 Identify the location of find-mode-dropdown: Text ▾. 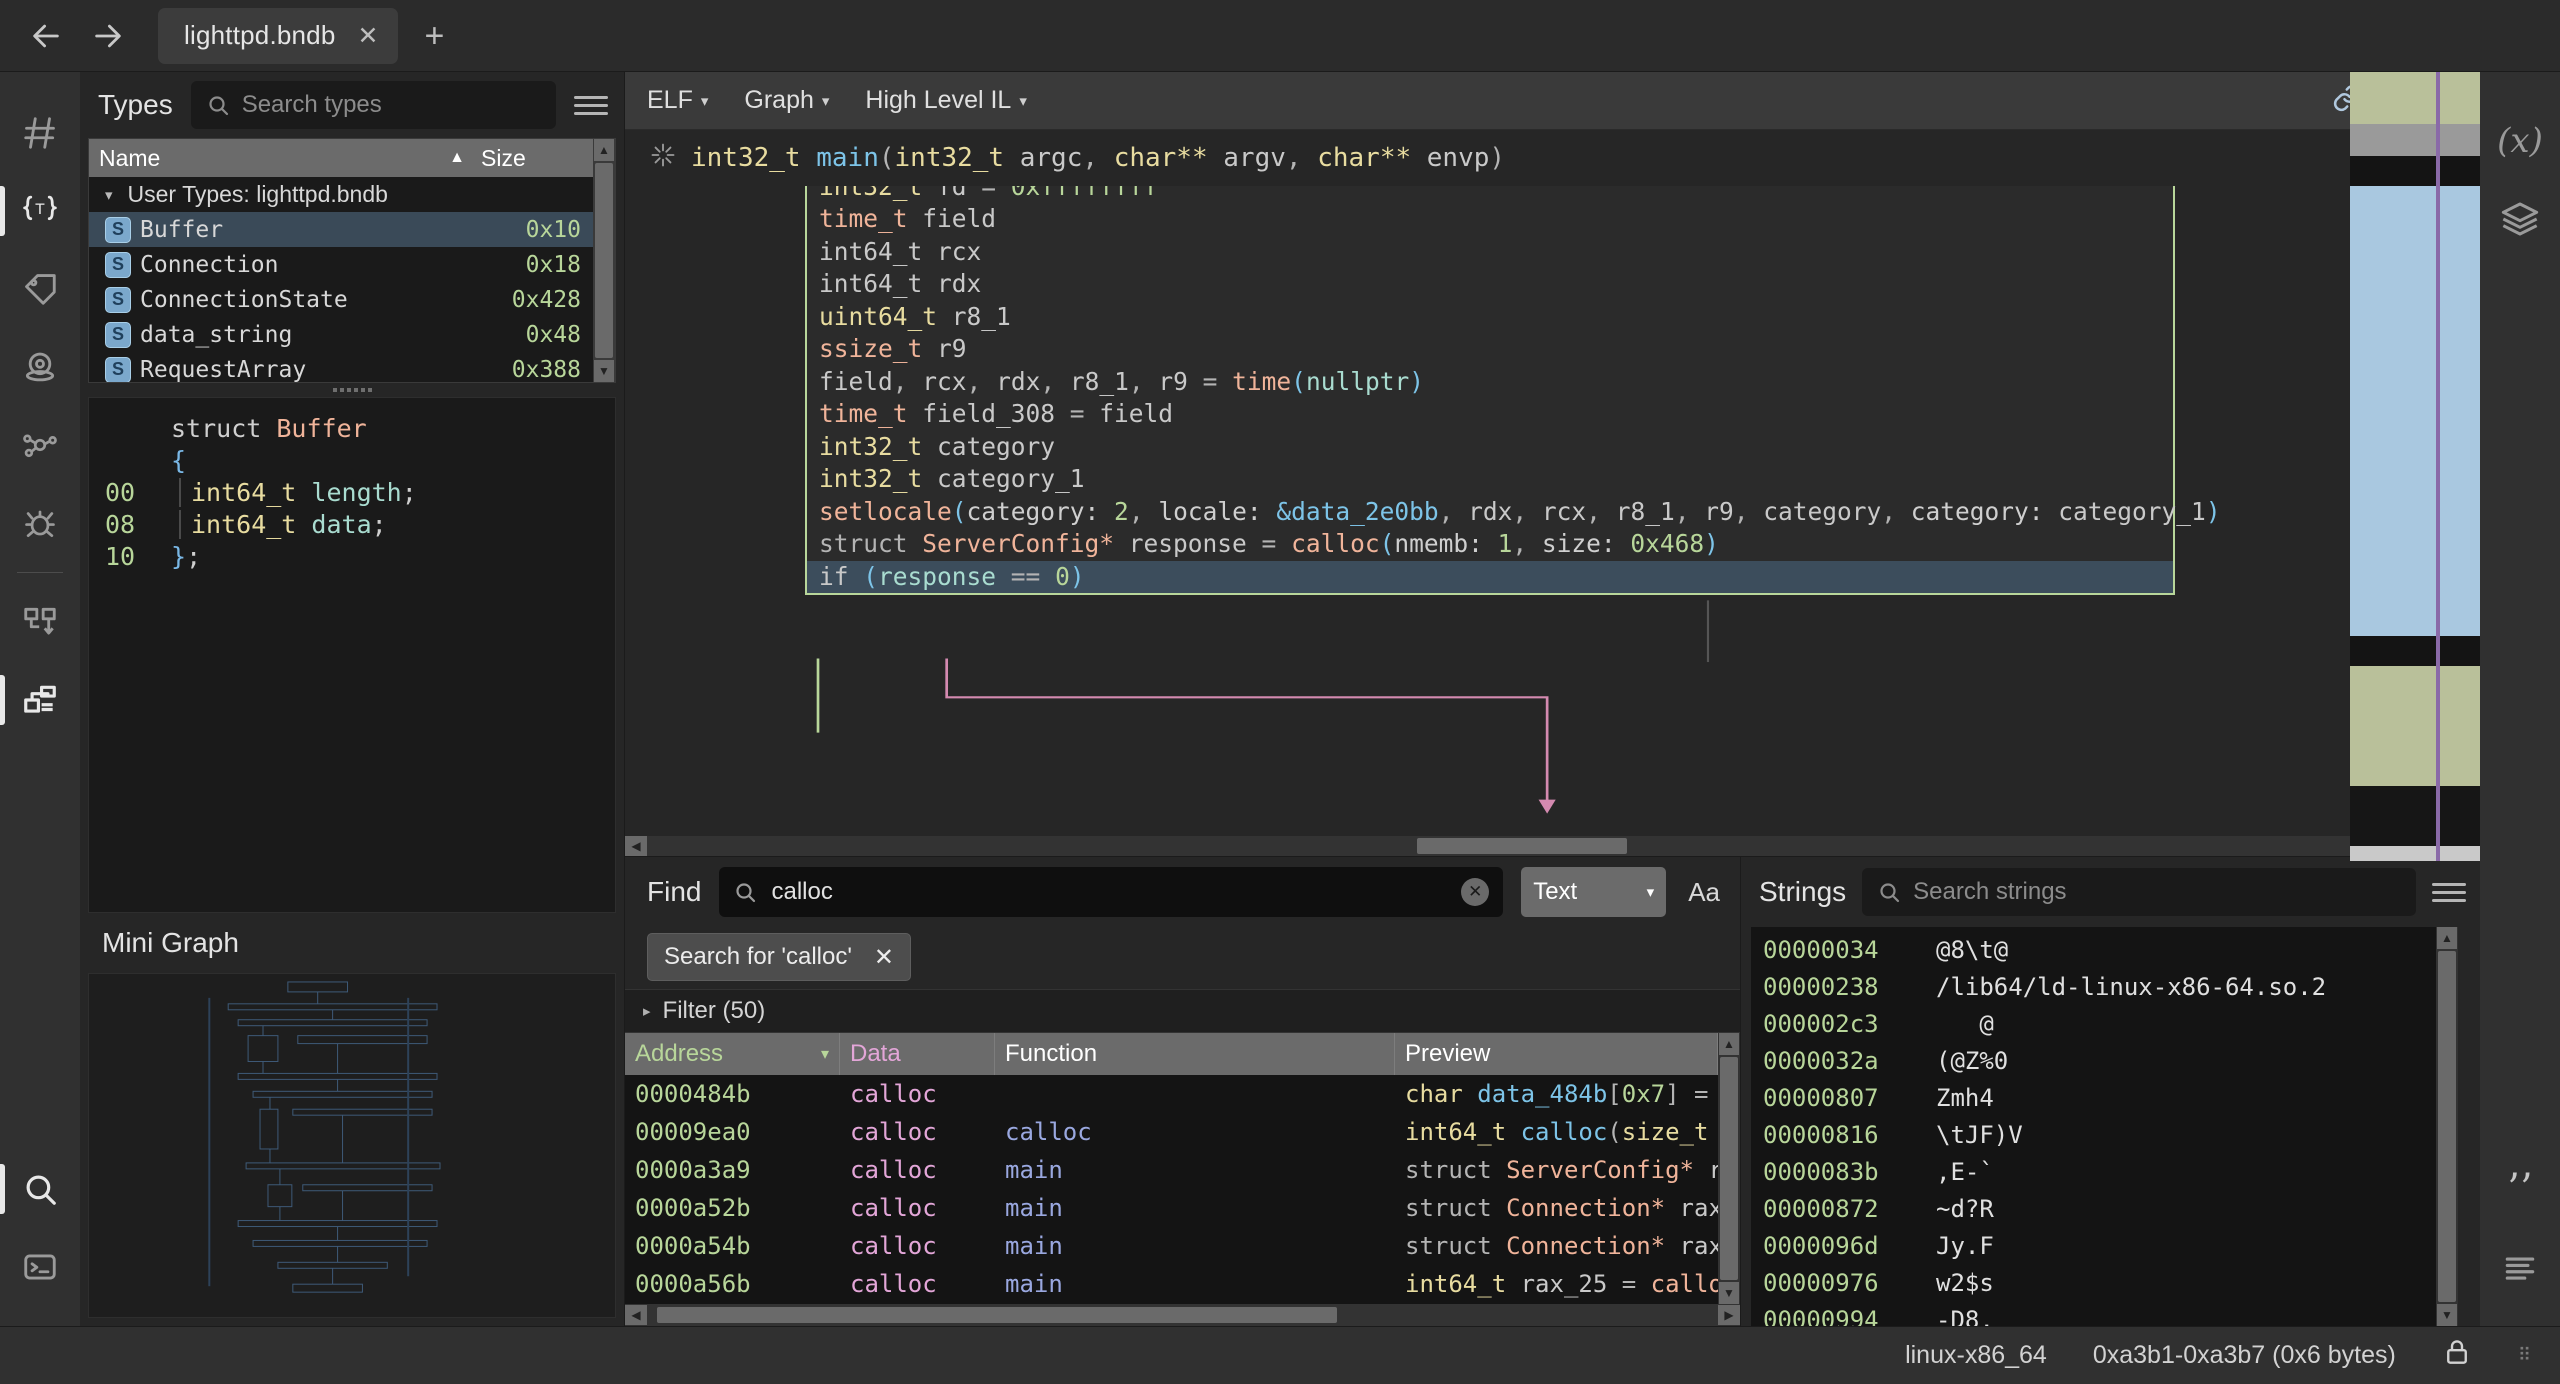
(1594, 892).